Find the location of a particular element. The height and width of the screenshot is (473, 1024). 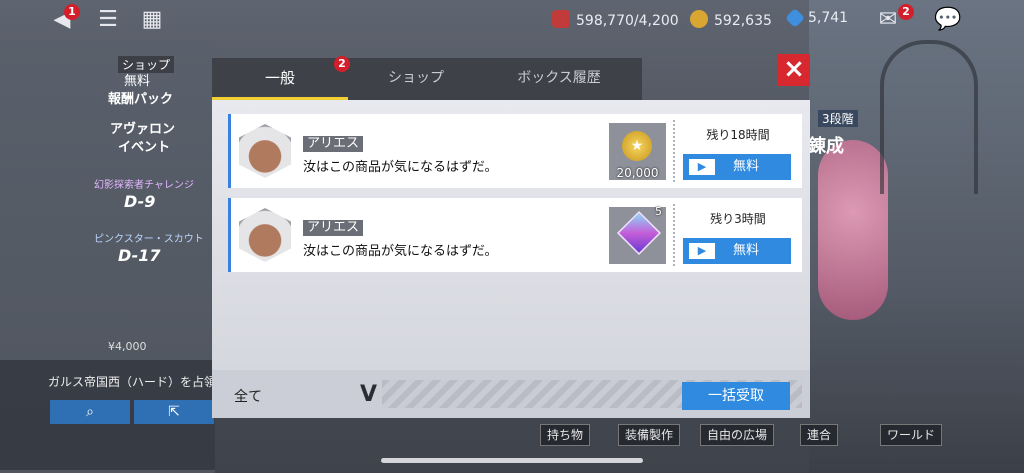

filter-all-label: 全て is located at coordinates (248, 396).